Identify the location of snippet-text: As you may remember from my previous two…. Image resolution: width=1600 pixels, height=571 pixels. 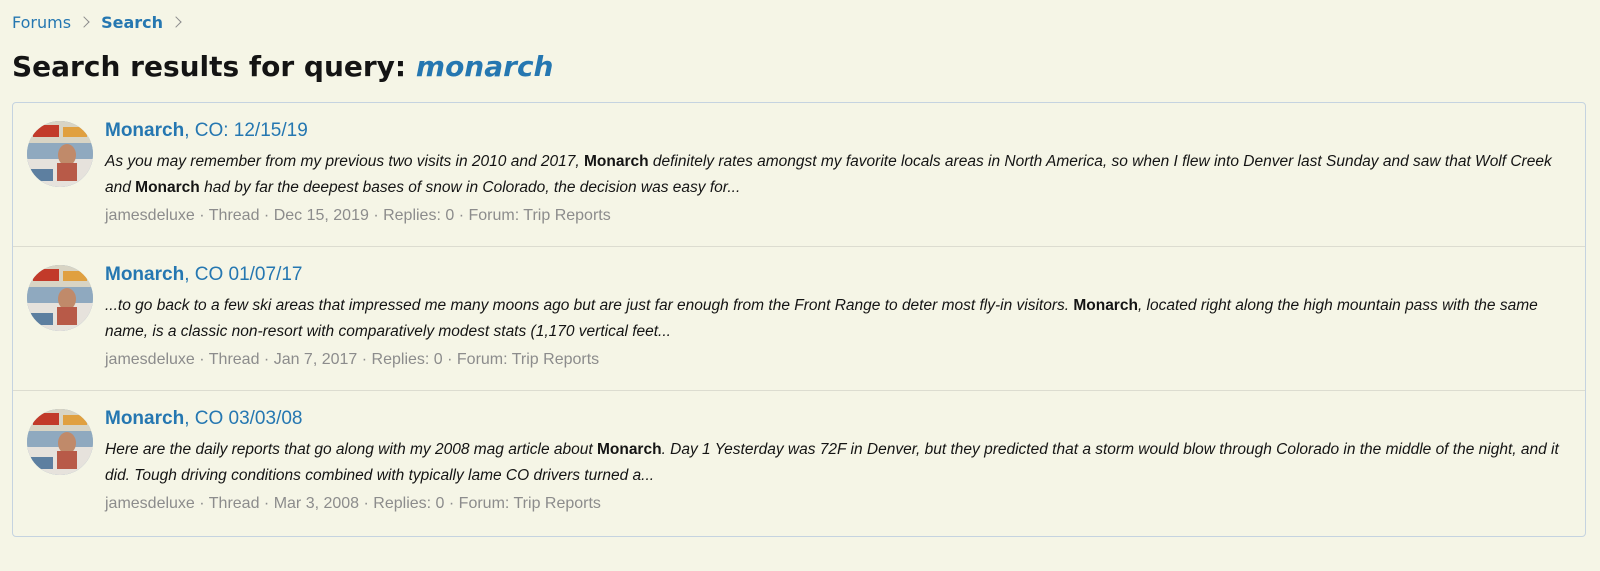
(344, 161).